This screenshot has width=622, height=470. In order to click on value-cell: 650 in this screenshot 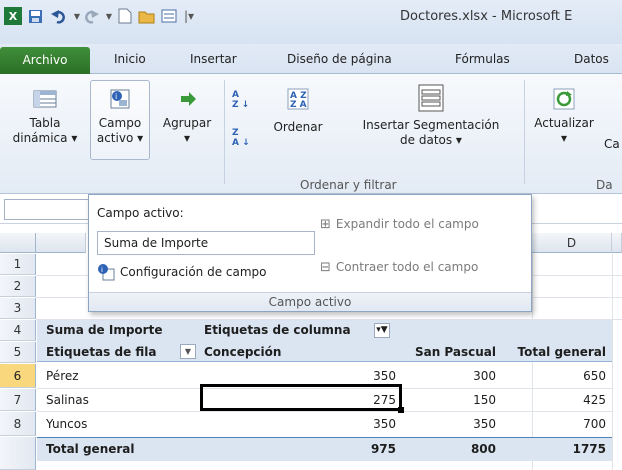, I will do `click(553, 374)`.